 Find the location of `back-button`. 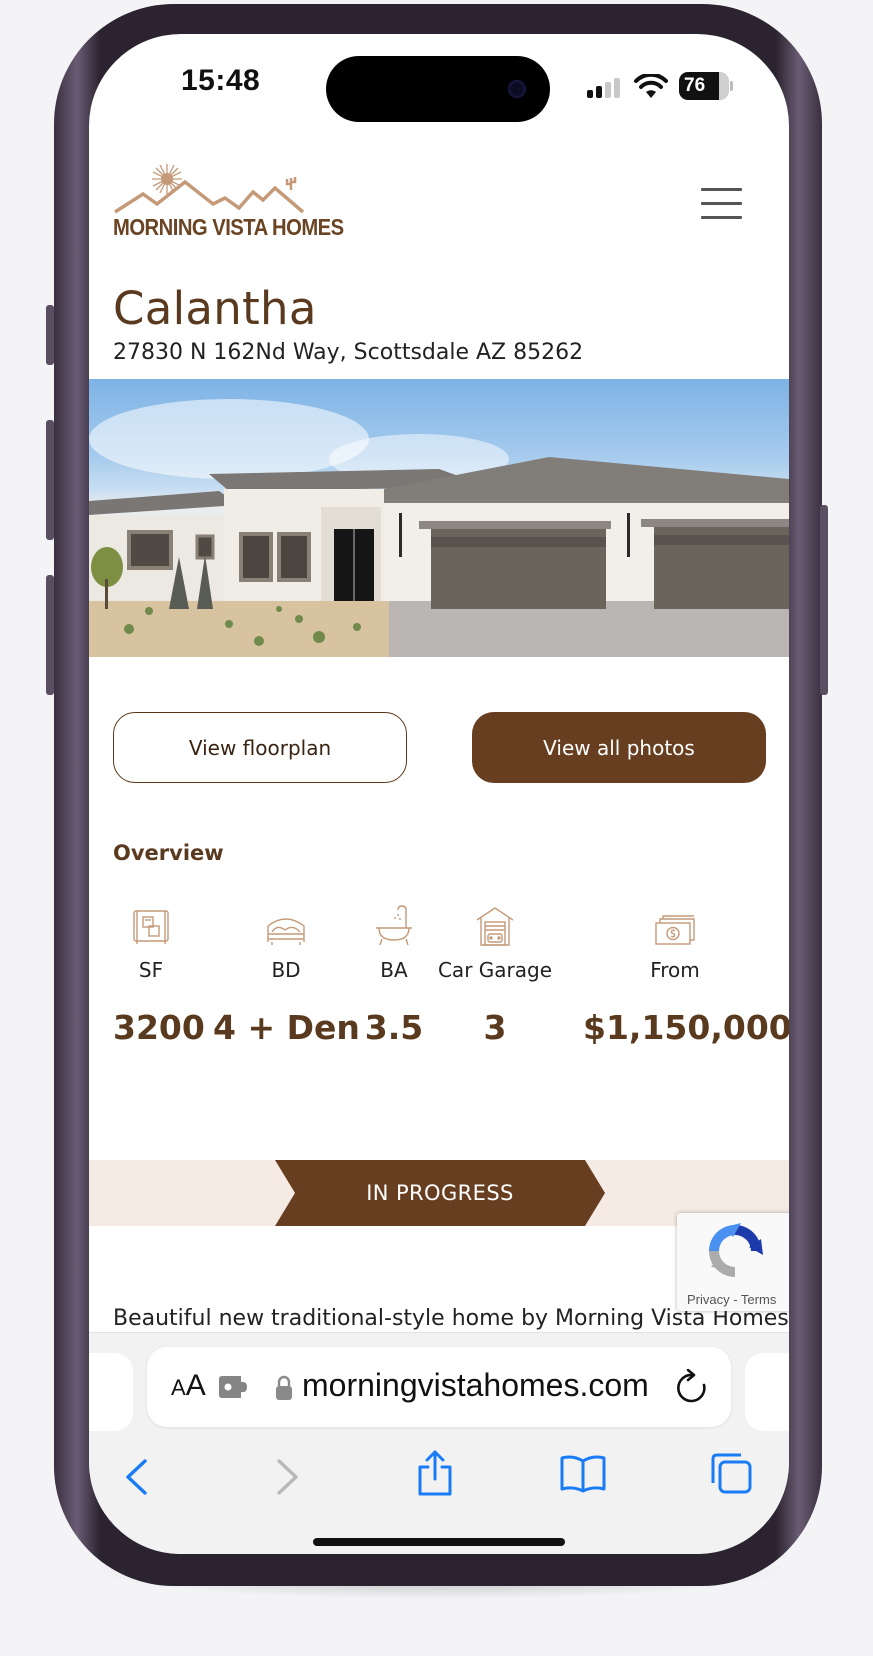

back-button is located at coordinates (136, 1477).